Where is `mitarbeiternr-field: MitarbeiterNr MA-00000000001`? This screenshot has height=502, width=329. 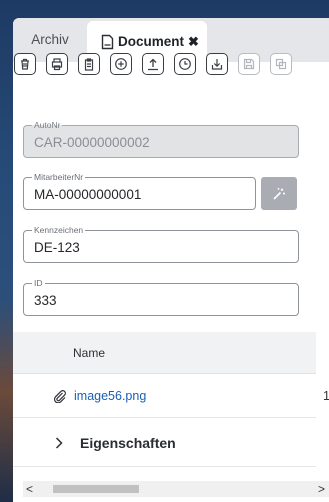 mitarbeiternr-field: MitarbeiterNr MA-00000000001 is located at coordinates (139, 191).